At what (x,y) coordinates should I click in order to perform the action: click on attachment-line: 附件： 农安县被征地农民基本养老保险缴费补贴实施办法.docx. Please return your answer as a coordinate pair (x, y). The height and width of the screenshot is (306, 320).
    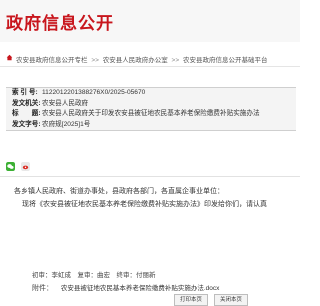
    Looking at the image, I should click on (125, 287).